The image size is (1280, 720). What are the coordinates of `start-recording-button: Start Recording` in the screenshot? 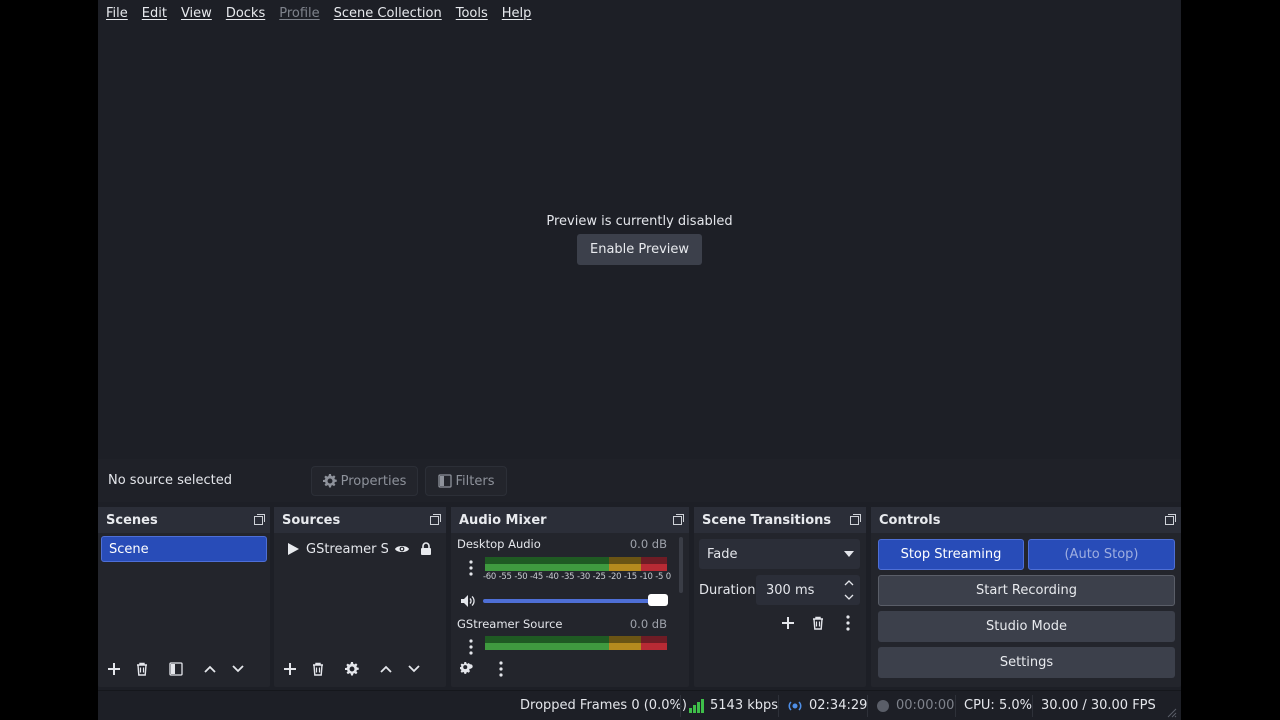 It's located at (1026, 590).